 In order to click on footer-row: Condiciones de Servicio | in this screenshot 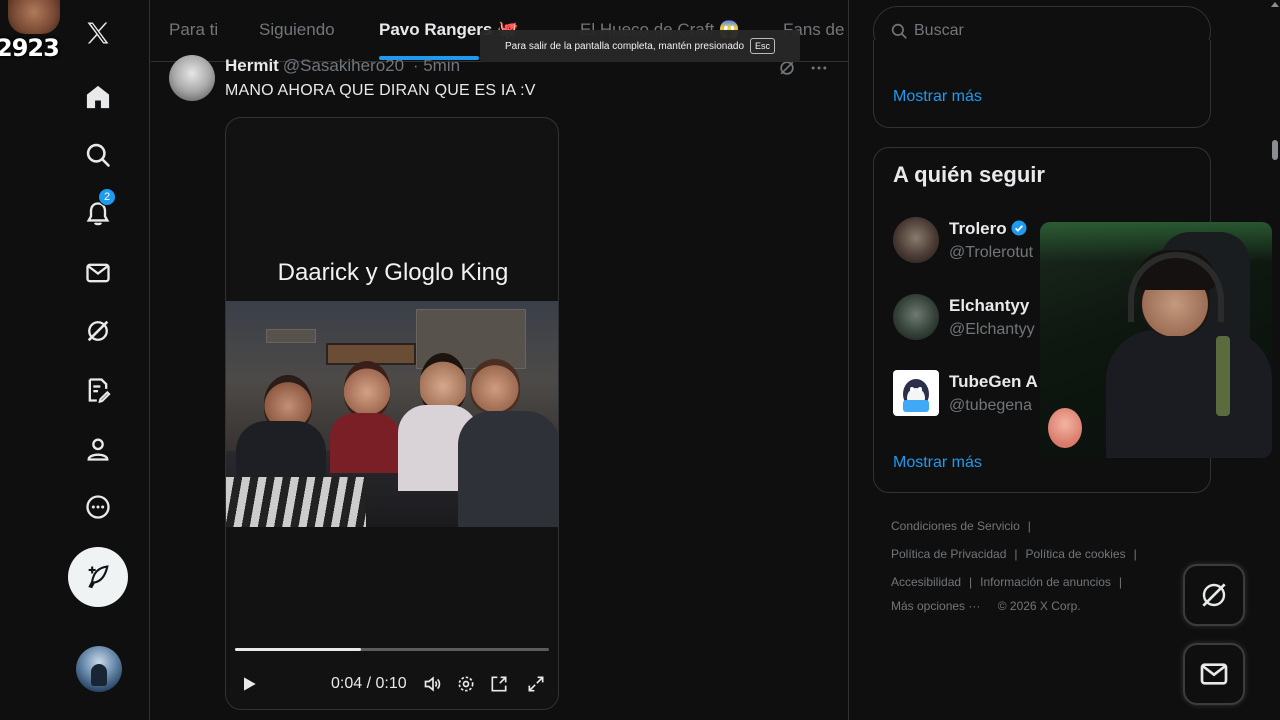, I will do `click(961, 526)`.